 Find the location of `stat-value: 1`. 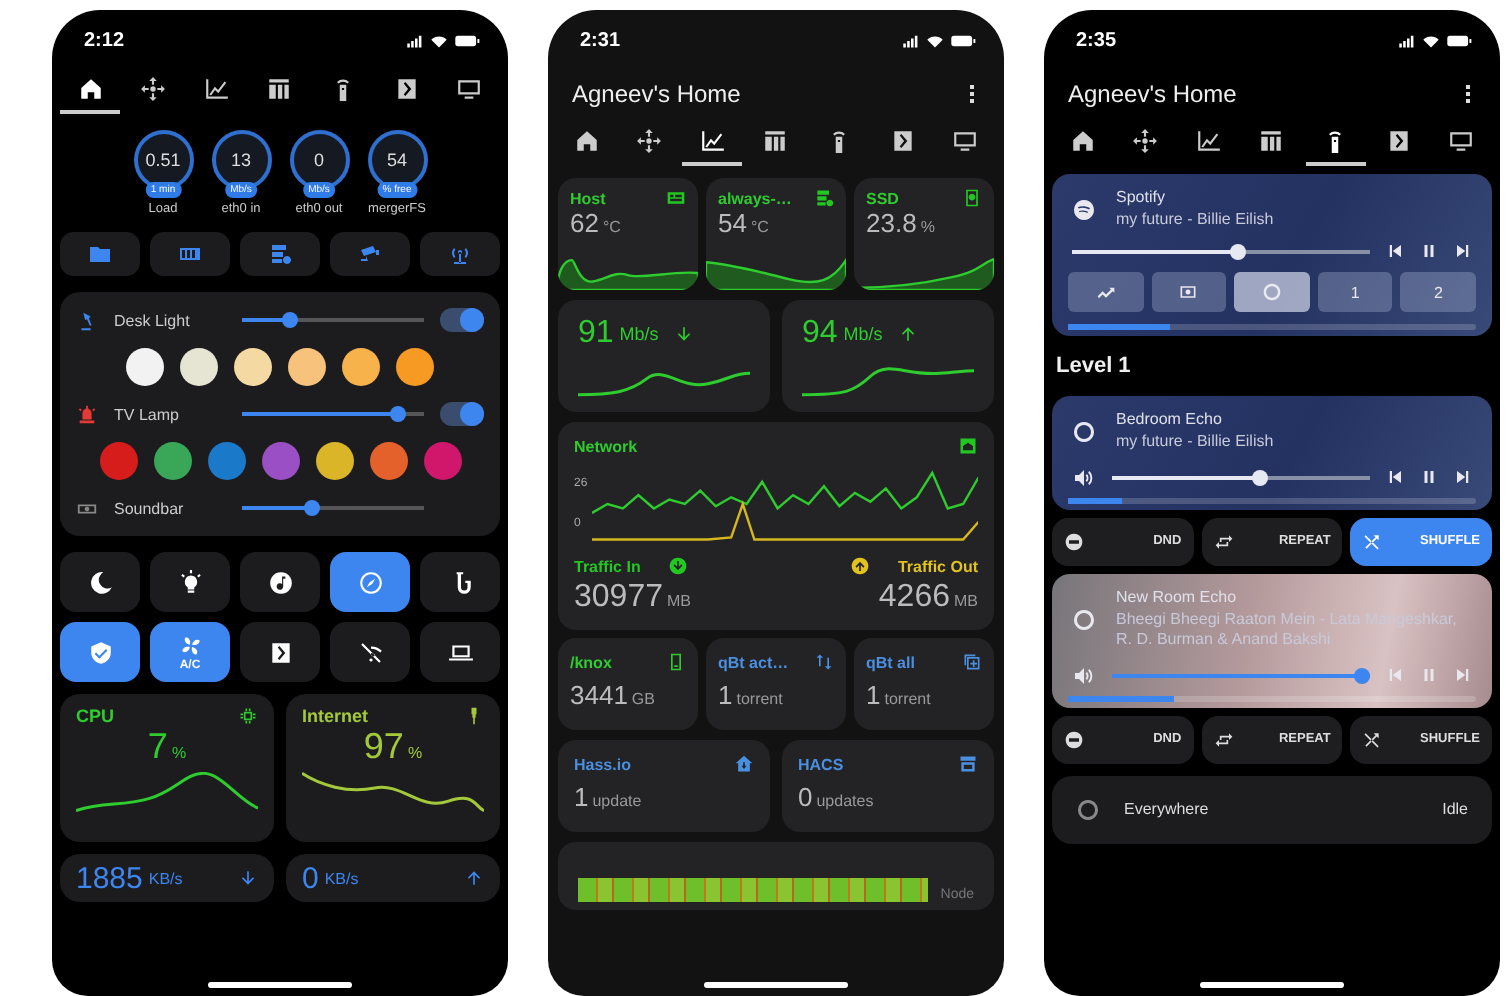

stat-value: 1 is located at coordinates (725, 695).